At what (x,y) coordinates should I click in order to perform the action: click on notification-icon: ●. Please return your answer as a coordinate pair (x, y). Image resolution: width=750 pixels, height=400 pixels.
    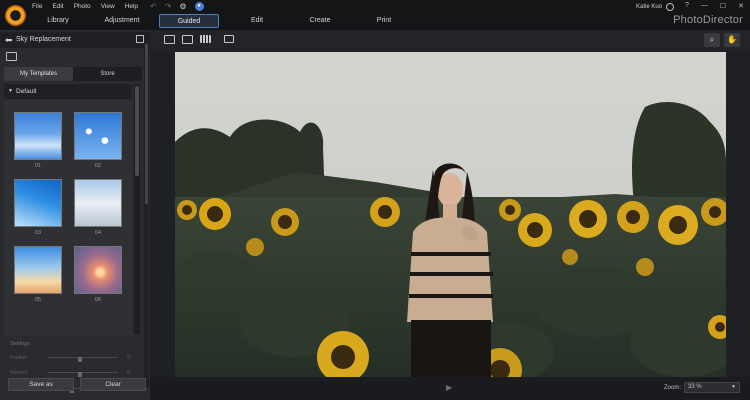
    Looking at the image, I should click on (199, 6).